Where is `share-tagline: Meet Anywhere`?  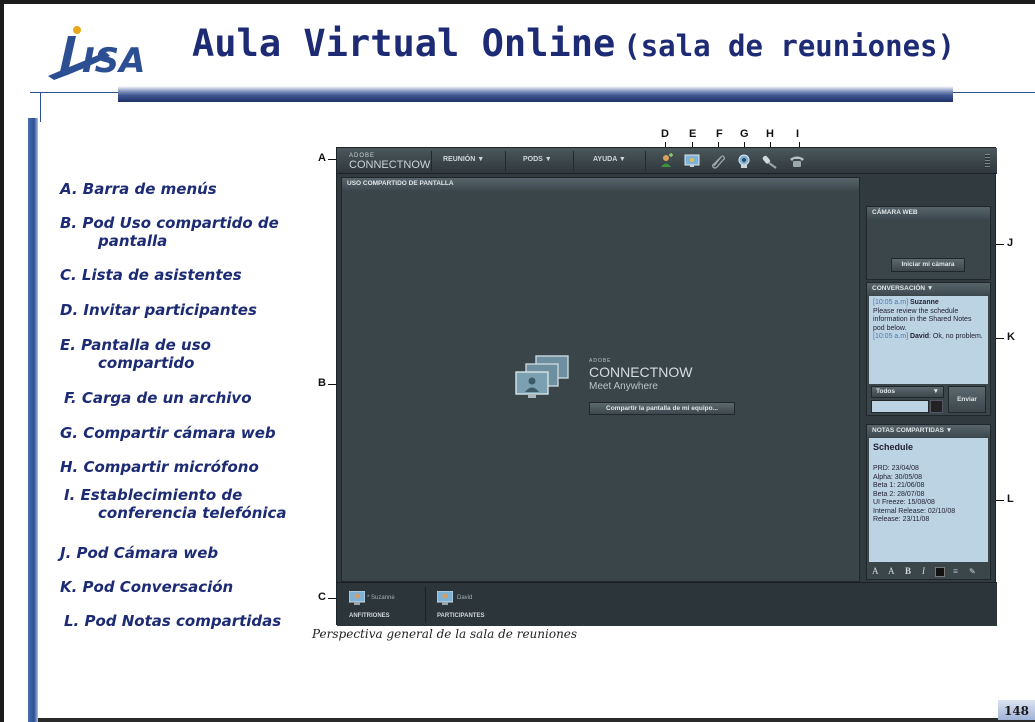
share-tagline: Meet Anywhere is located at coordinates (623, 386).